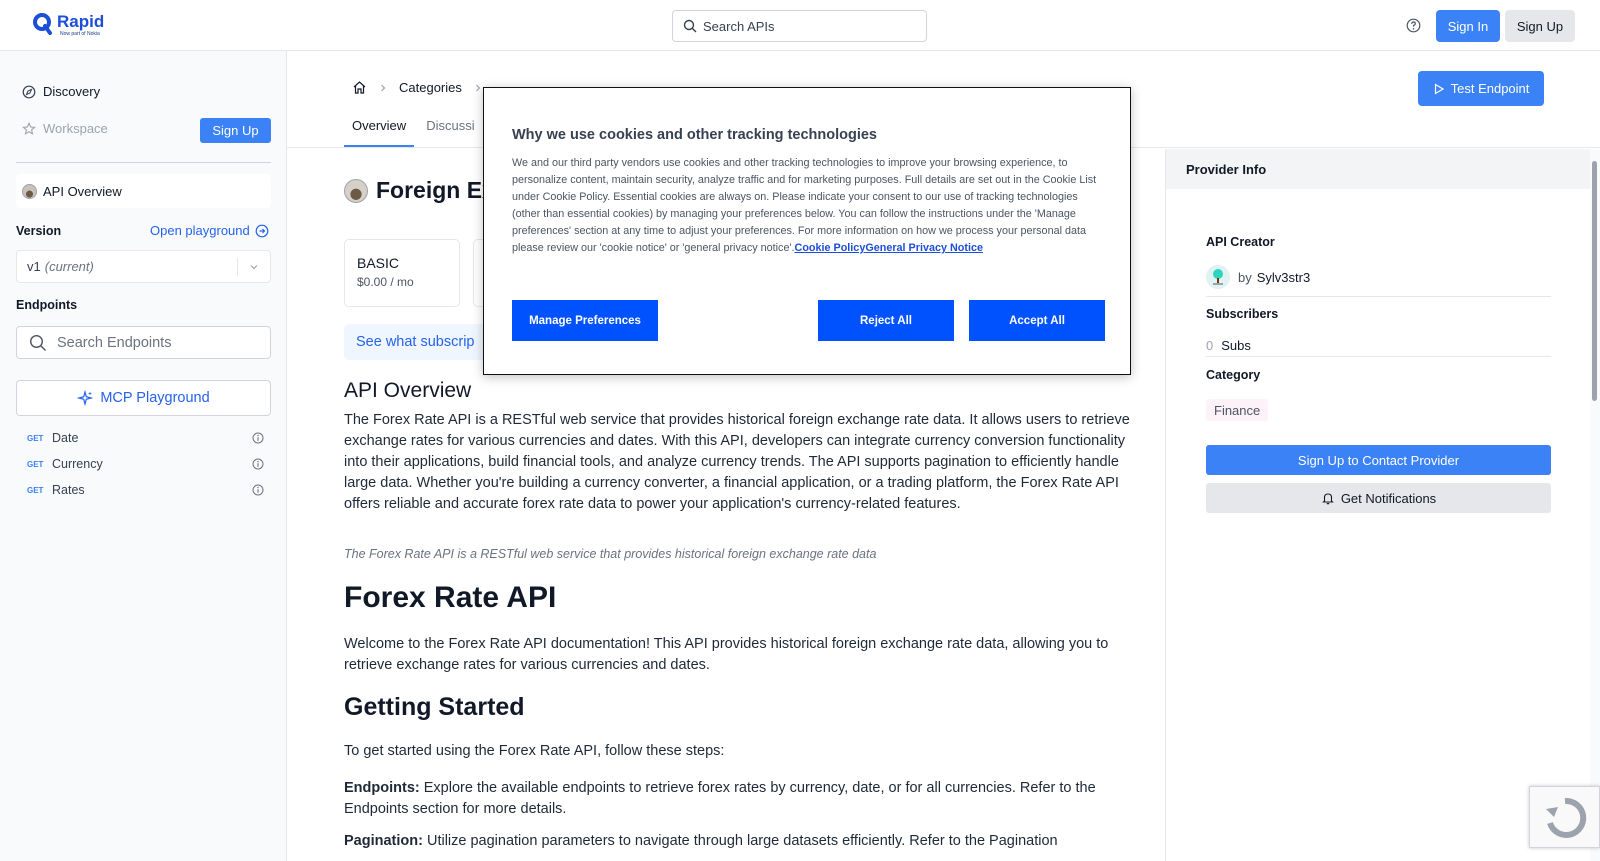 The image size is (1600, 861). Describe the element at coordinates (799, 26) in the screenshot. I see `search-apis-input: Search APIs` at that location.